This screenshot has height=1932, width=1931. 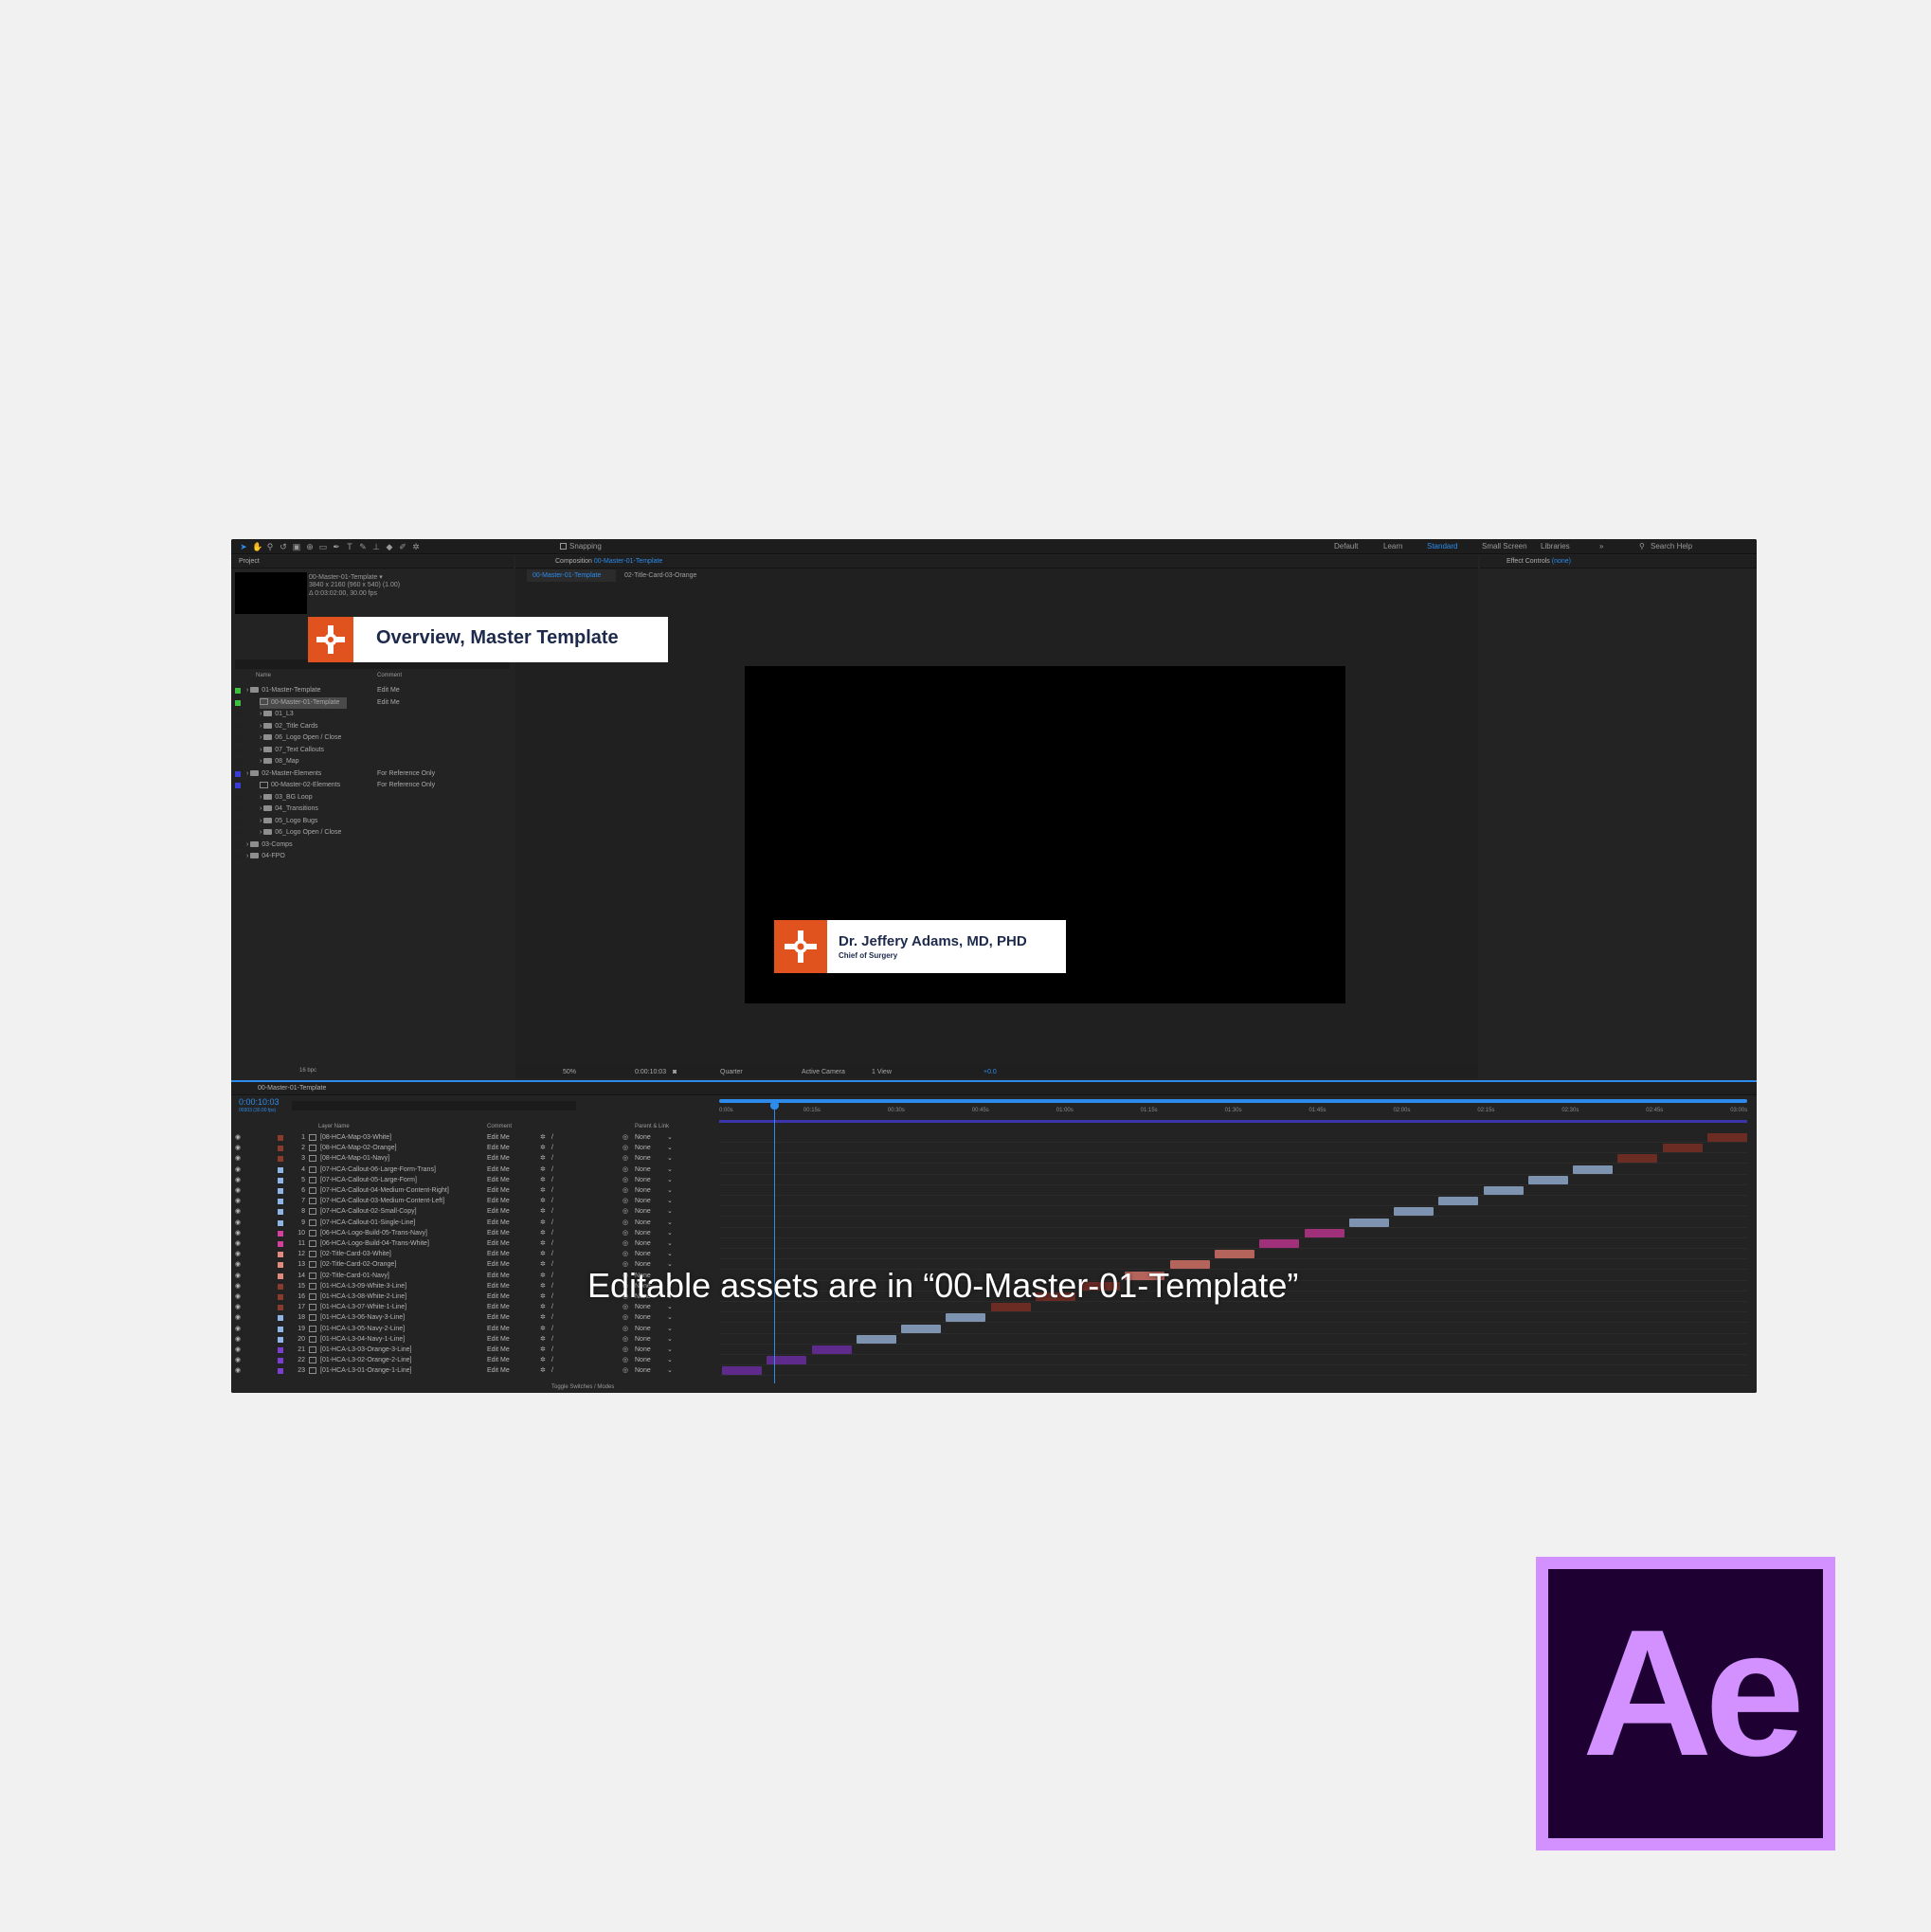 What do you see at coordinates (363, 1296) in the screenshot?
I see `layer-name: [01-HCA-L3-08-White-2-Line]` at bounding box center [363, 1296].